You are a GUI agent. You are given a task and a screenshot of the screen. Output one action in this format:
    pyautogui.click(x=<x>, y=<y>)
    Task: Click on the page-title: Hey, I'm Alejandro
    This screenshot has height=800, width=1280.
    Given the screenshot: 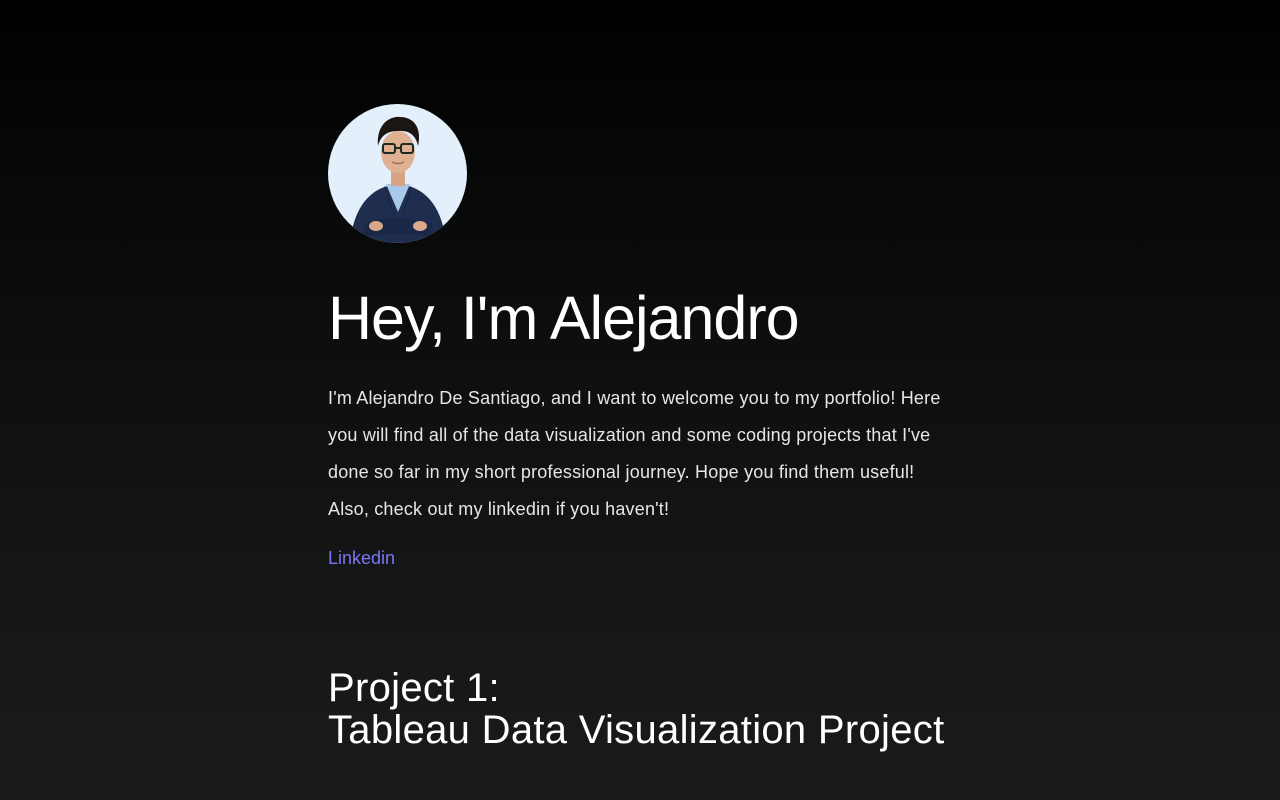 What is the action you would take?
    pyautogui.click(x=564, y=318)
    